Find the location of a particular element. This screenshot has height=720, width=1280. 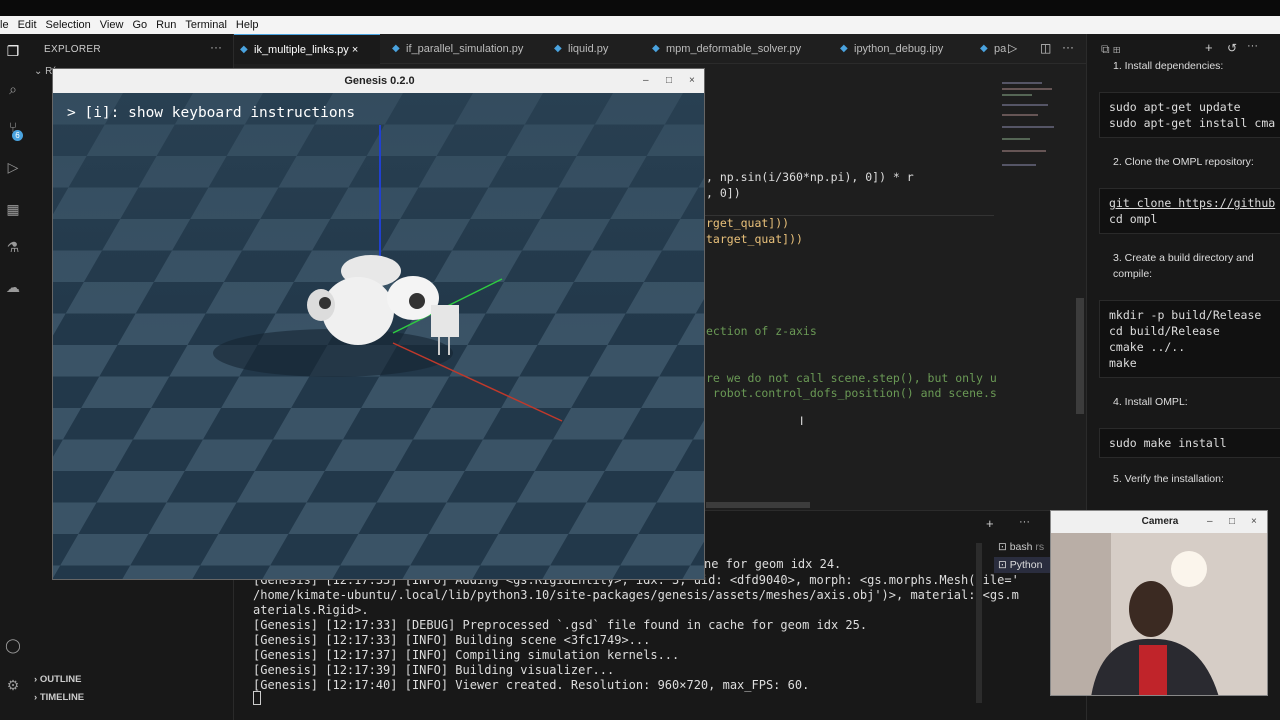

outline-label: OUTLINE is located at coordinates (60, 679).